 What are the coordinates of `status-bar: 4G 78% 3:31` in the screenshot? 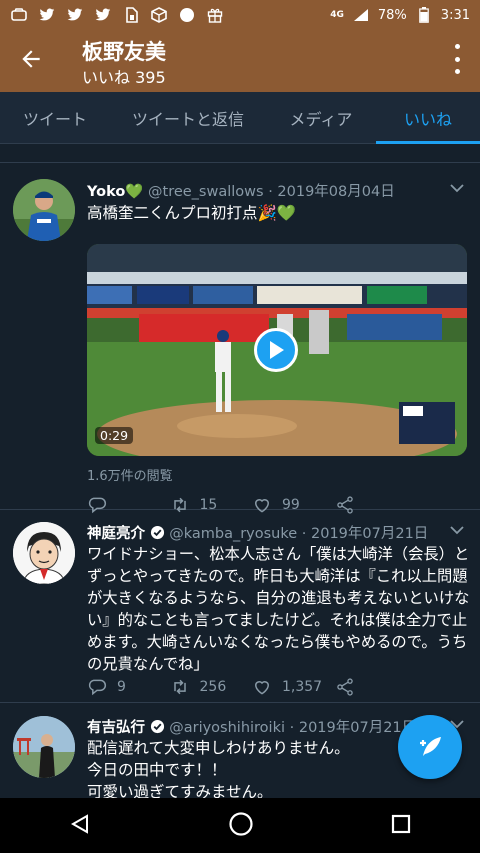 It's located at (240, 15).